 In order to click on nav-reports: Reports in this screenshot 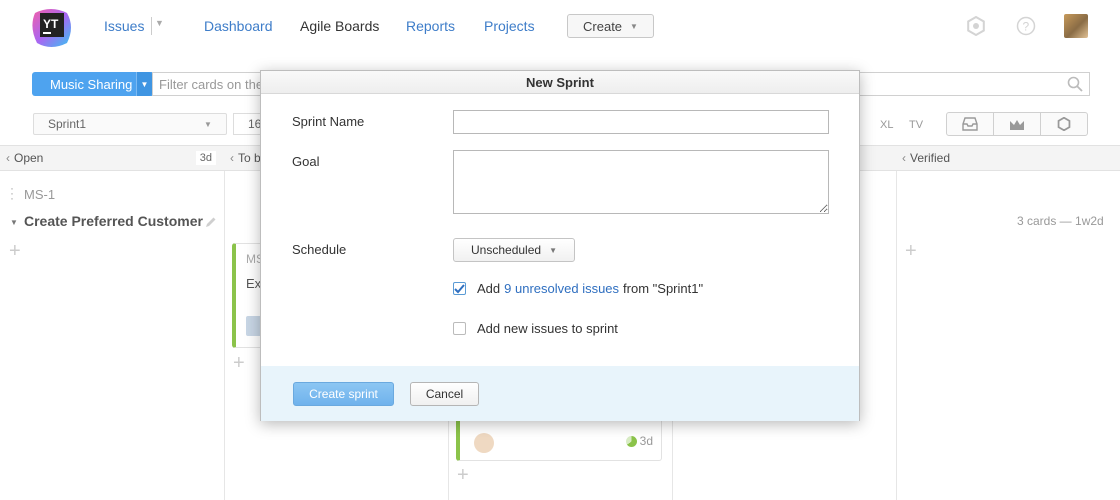, I will do `click(430, 26)`.